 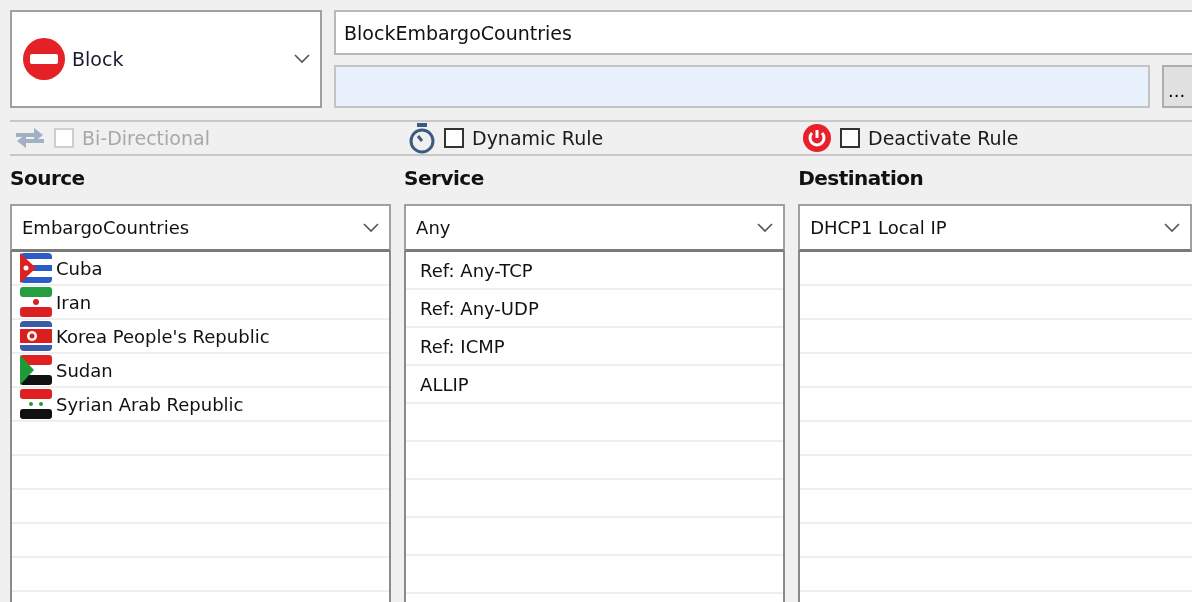 What do you see at coordinates (538, 138) in the screenshot?
I see `option-label: Dynamic Rule` at bounding box center [538, 138].